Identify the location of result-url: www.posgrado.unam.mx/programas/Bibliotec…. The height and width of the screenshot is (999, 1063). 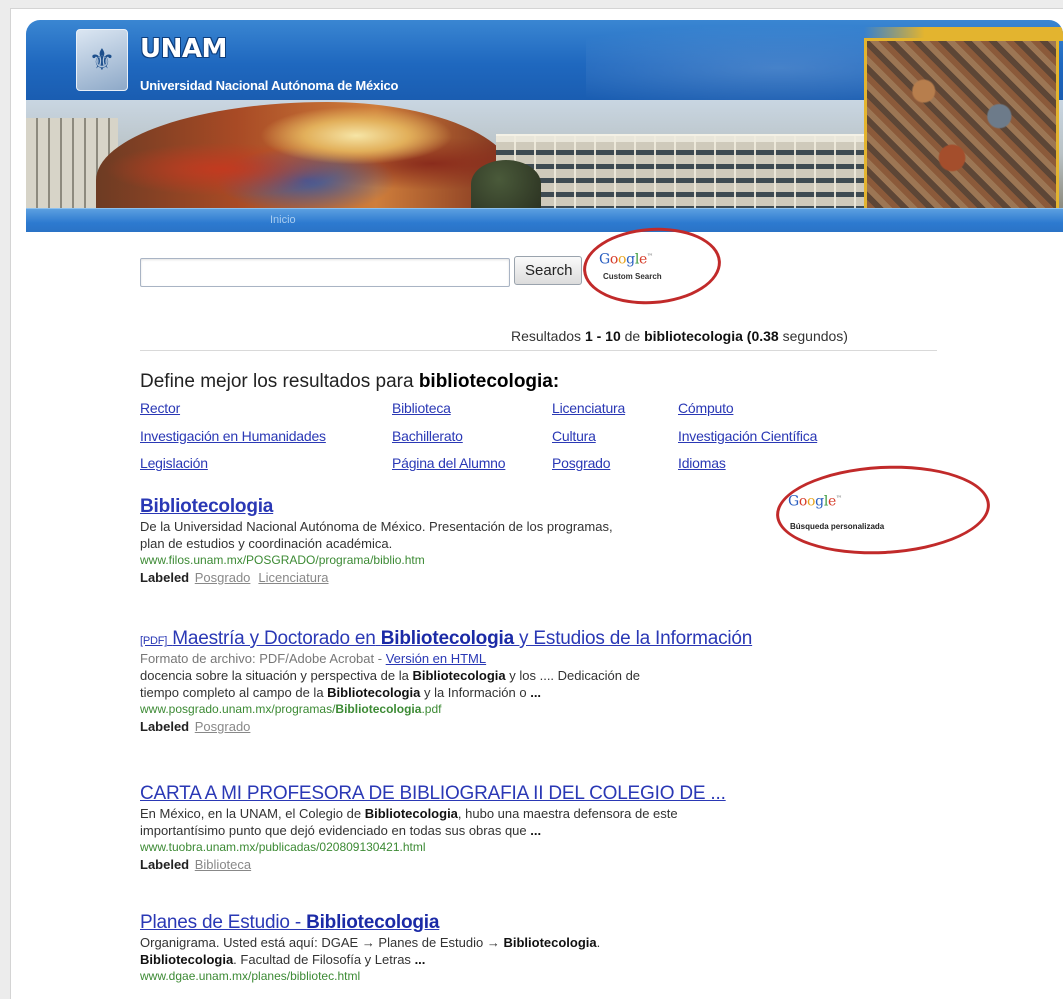
(540, 709).